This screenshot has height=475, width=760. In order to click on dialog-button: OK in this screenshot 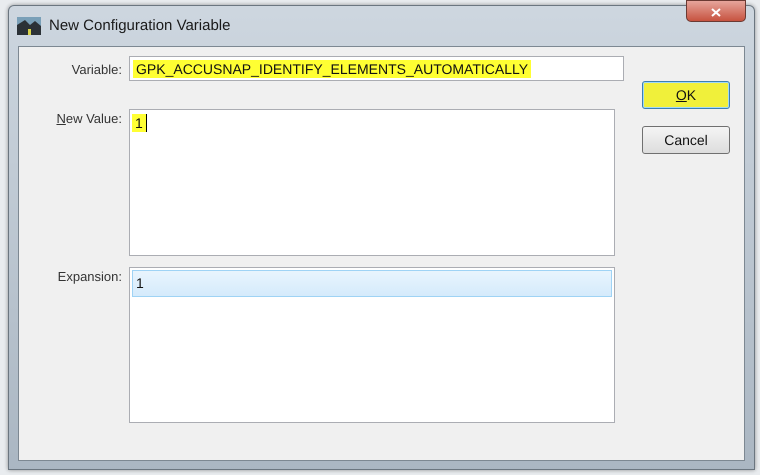, I will do `click(686, 95)`.